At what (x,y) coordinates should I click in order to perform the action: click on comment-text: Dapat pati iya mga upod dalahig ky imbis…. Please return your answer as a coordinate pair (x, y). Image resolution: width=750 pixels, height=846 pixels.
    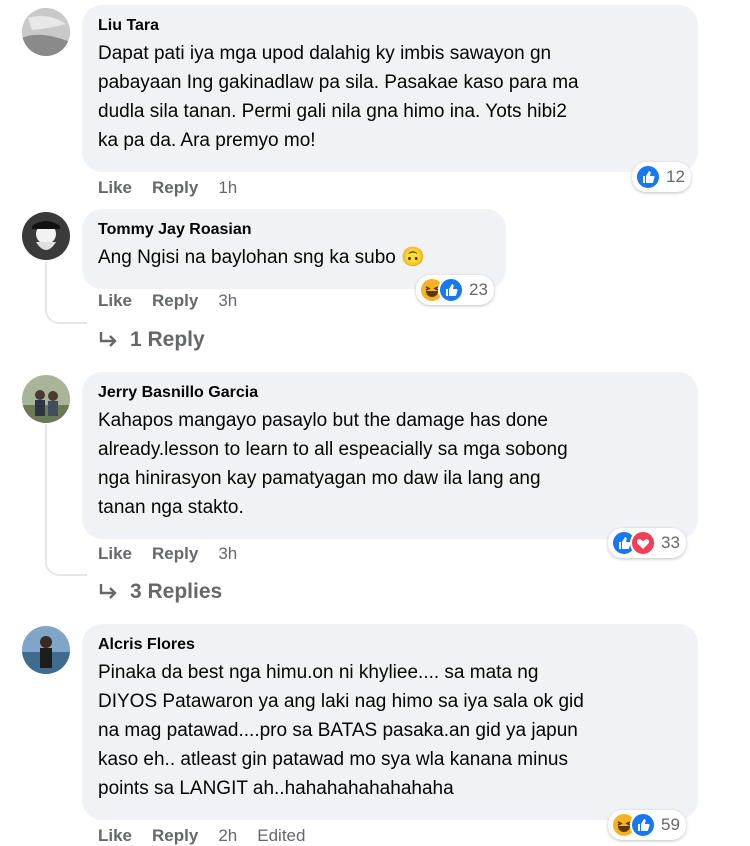
    Looking at the image, I should click on (338, 97).